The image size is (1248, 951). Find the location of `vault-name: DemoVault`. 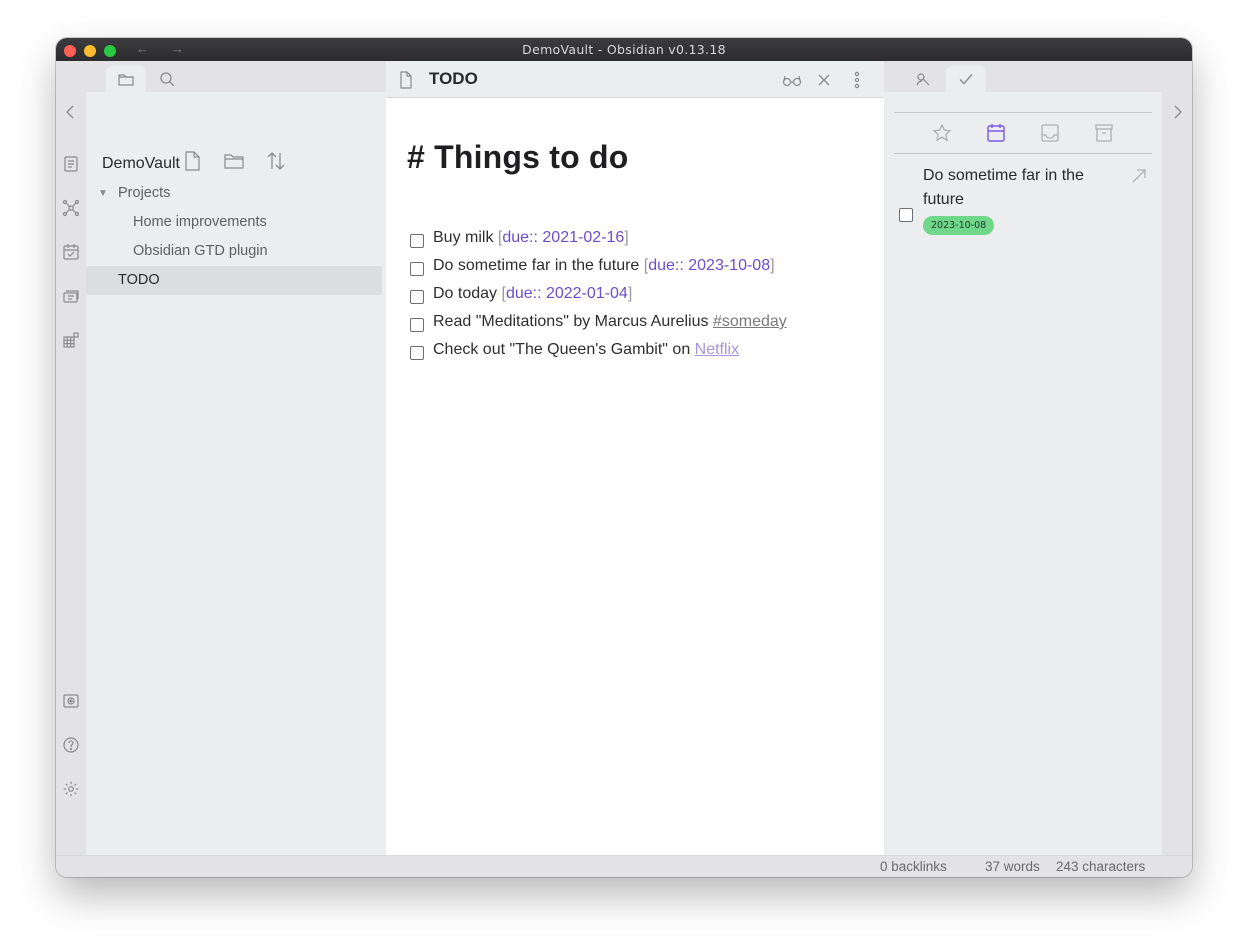

vault-name: DemoVault is located at coordinates (141, 164).